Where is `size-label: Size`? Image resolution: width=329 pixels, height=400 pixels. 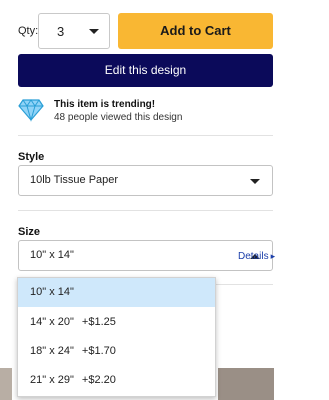
size-label: Size is located at coordinates (29, 232).